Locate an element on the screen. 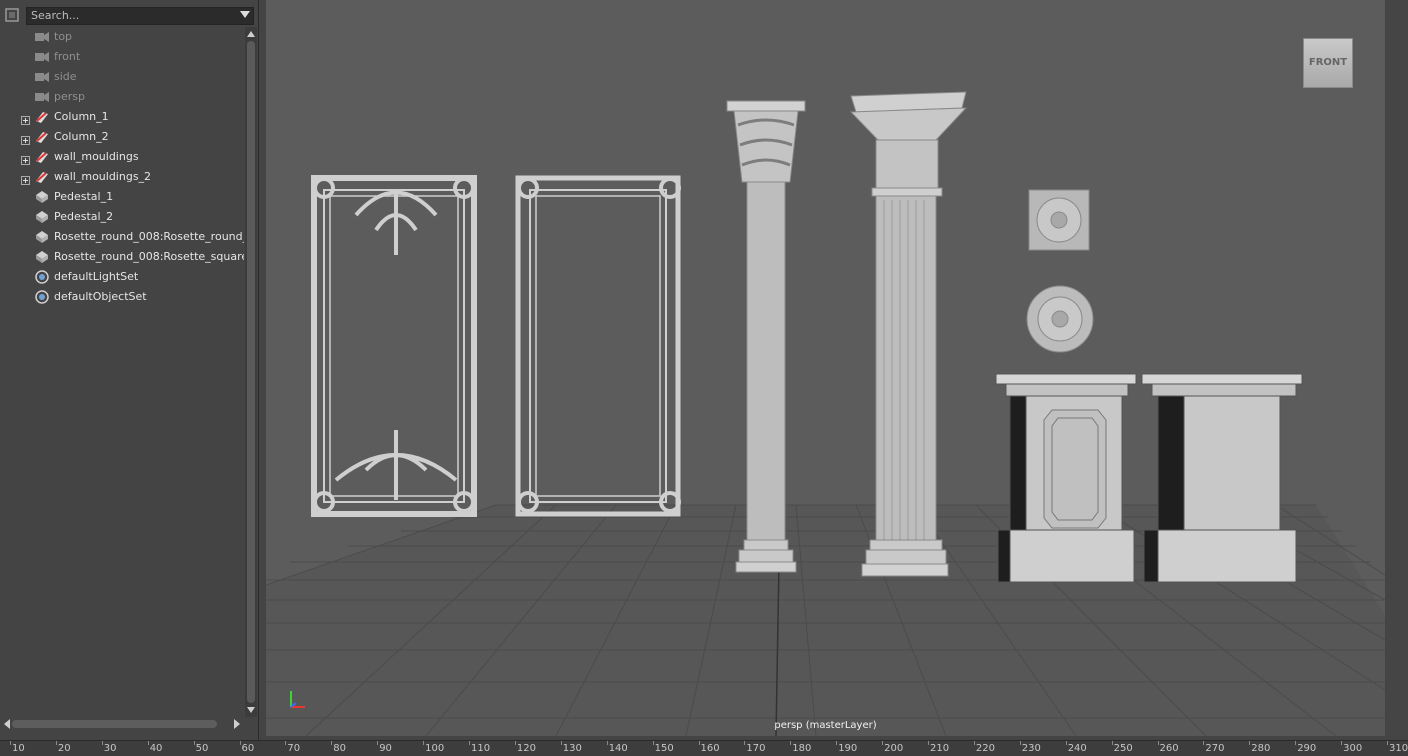 Image resolution: width=1408 pixels, height=756 pixels. timeline-tick-label: 260 is located at coordinates (1169, 748).